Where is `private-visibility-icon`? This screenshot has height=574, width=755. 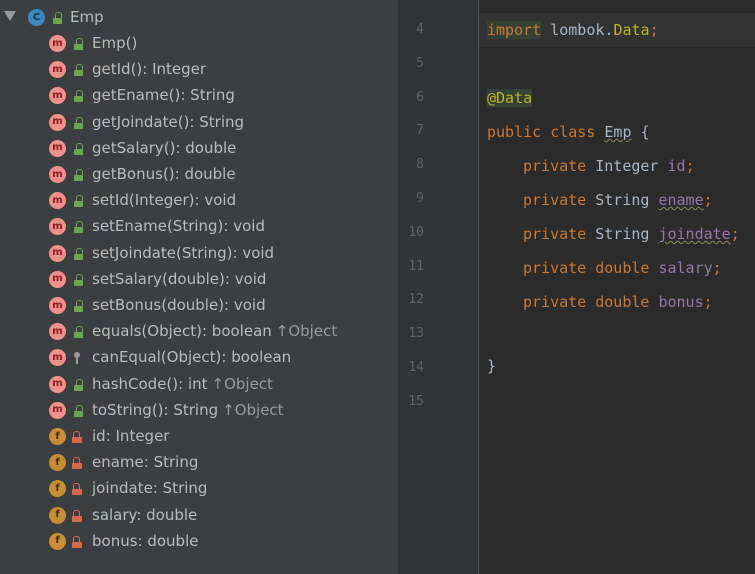 private-visibility-icon is located at coordinates (77, 463).